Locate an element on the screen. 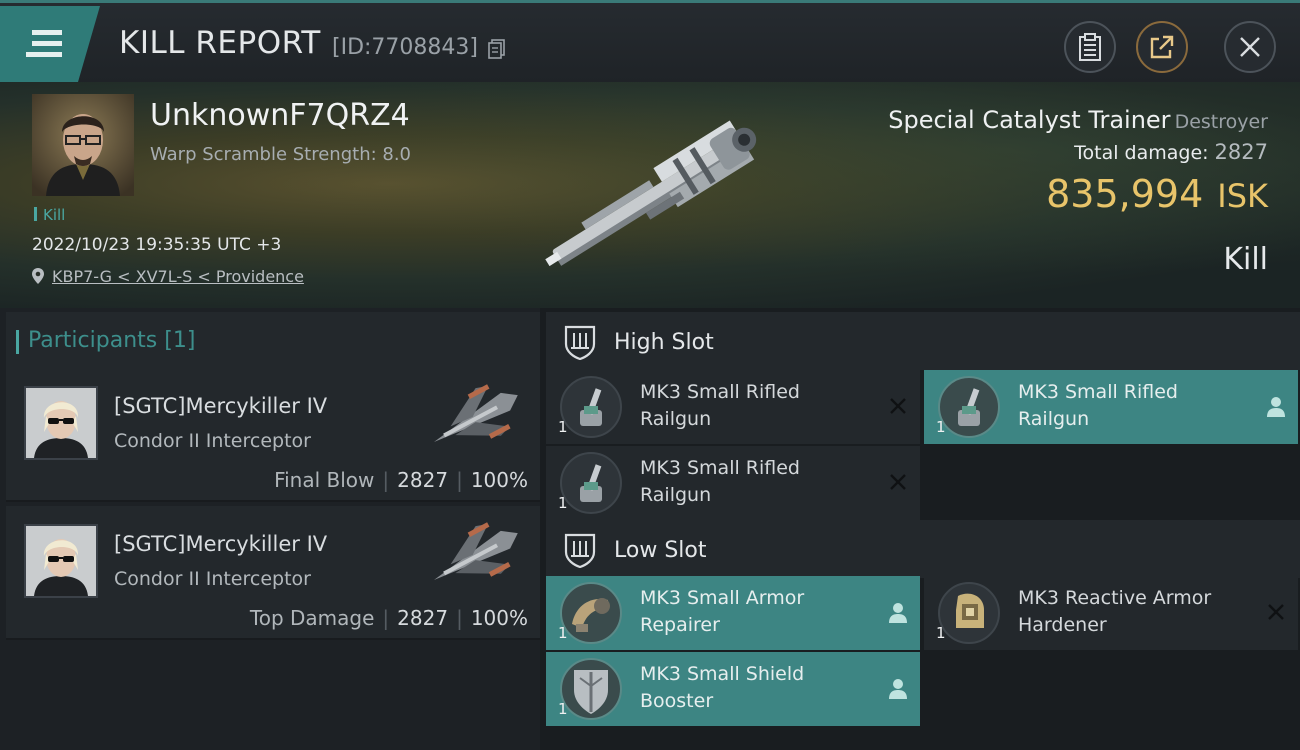  victim-ship-name: Special Catalyst Trainer Destroyer is located at coordinates (1078, 120).